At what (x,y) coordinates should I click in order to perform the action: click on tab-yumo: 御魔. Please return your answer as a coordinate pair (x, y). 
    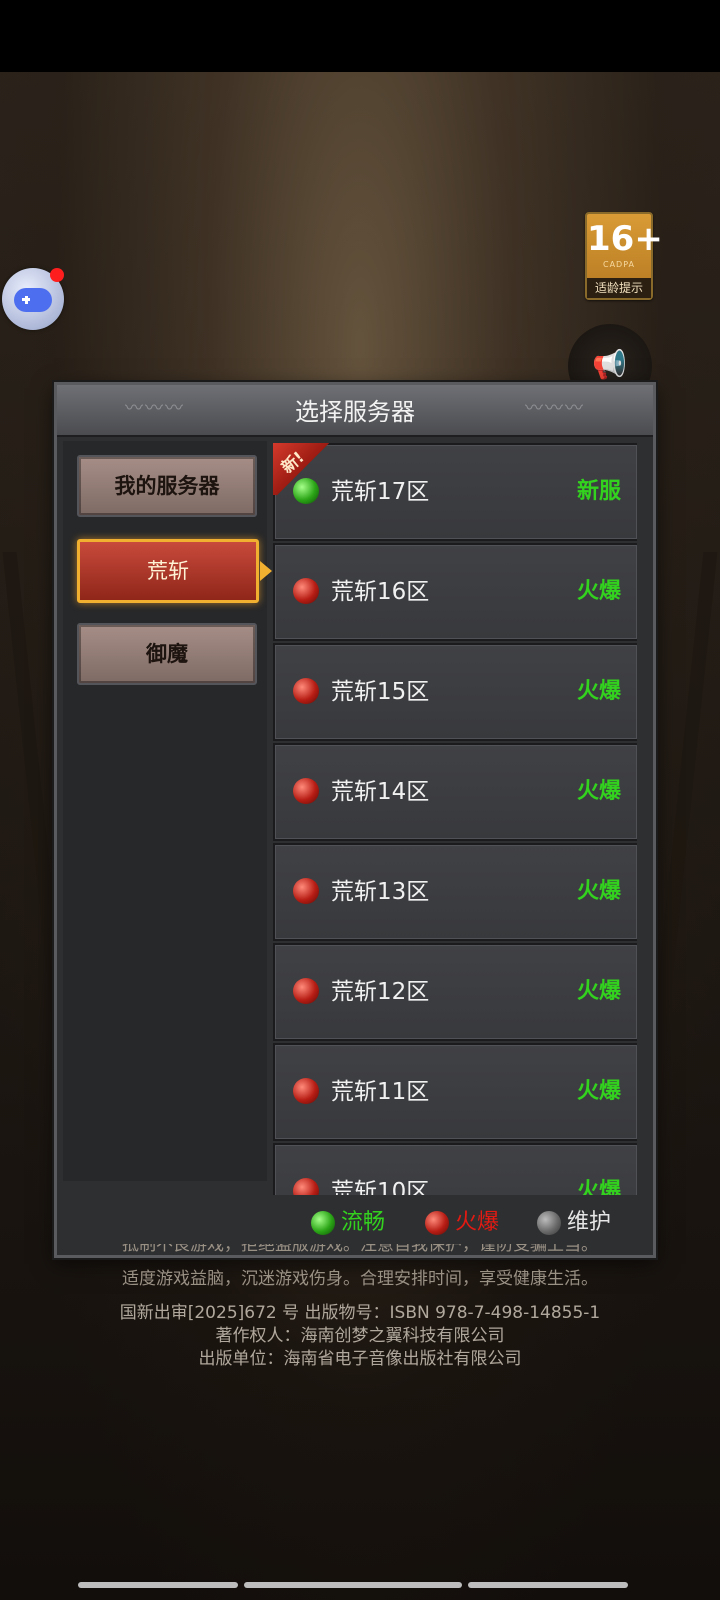
    Looking at the image, I should click on (167, 654).